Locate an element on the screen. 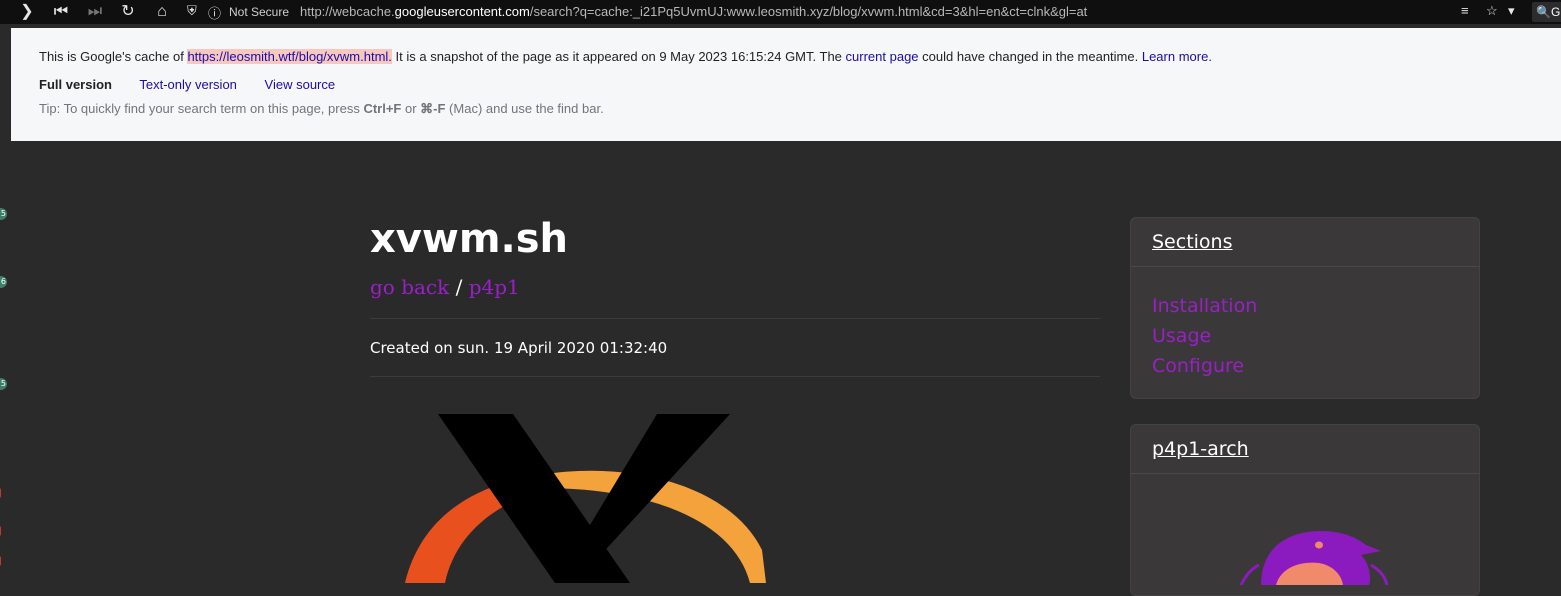 The image size is (1561, 596). forward-icon: ❯ is located at coordinates (27, 12).